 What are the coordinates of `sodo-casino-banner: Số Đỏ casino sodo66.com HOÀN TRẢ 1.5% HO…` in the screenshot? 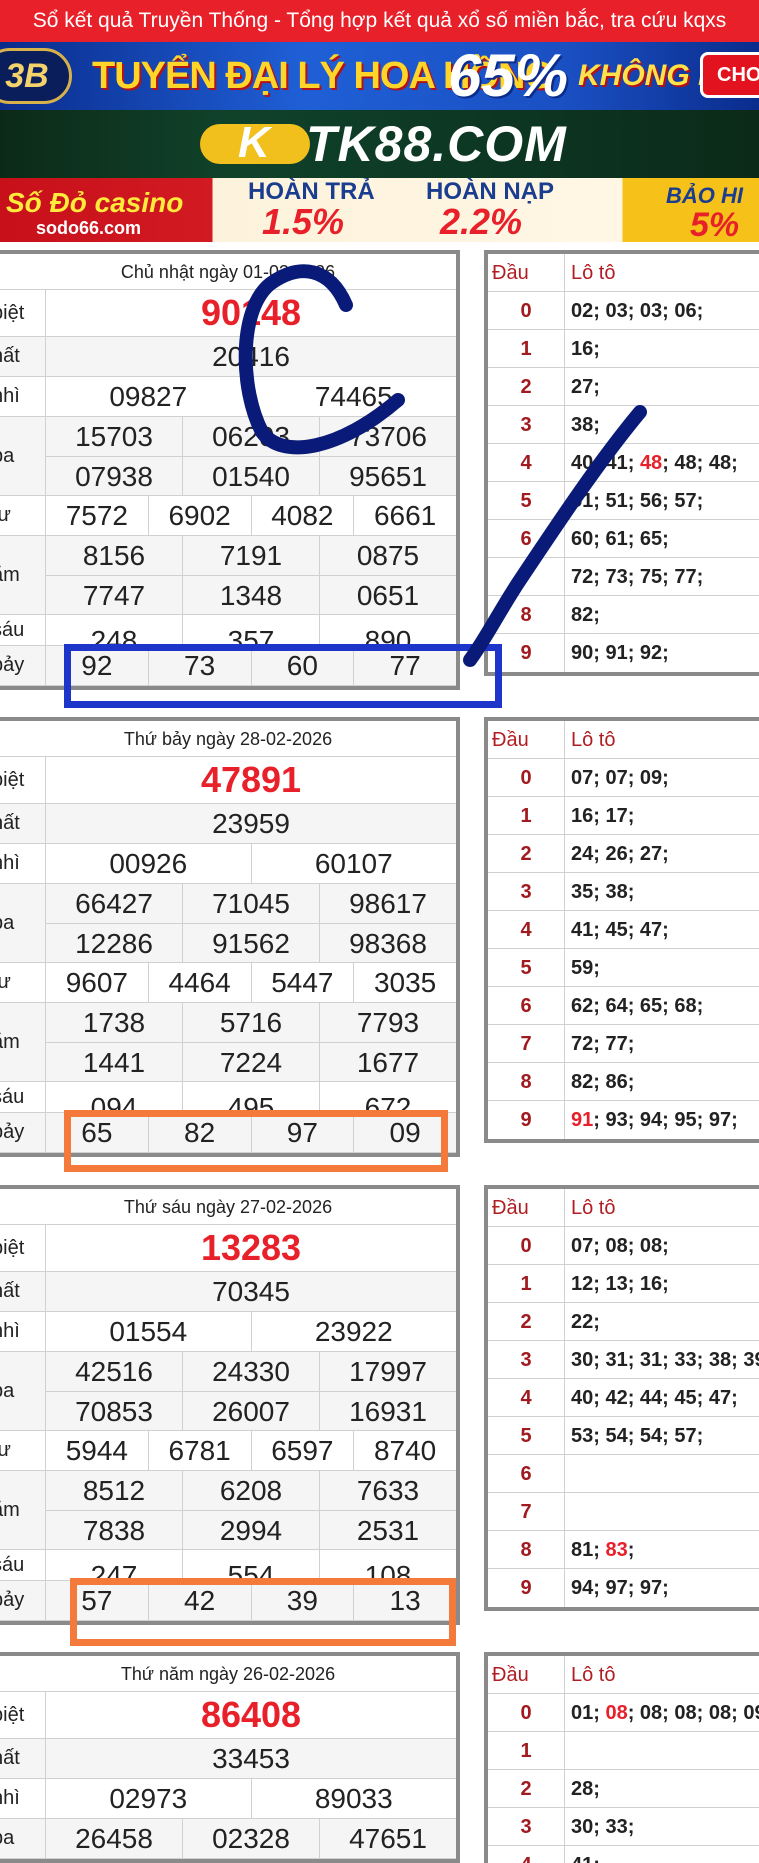 It's located at (379, 210).